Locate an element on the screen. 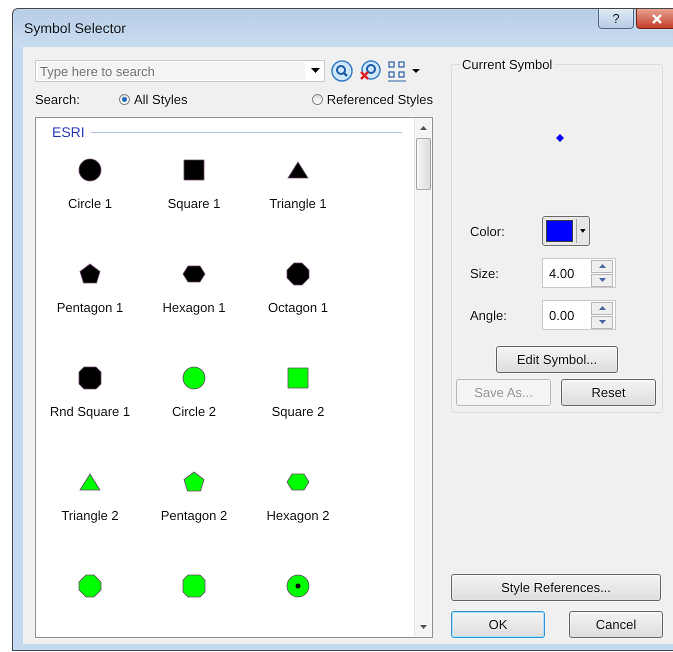  search-label: Search: is located at coordinates (58, 99).